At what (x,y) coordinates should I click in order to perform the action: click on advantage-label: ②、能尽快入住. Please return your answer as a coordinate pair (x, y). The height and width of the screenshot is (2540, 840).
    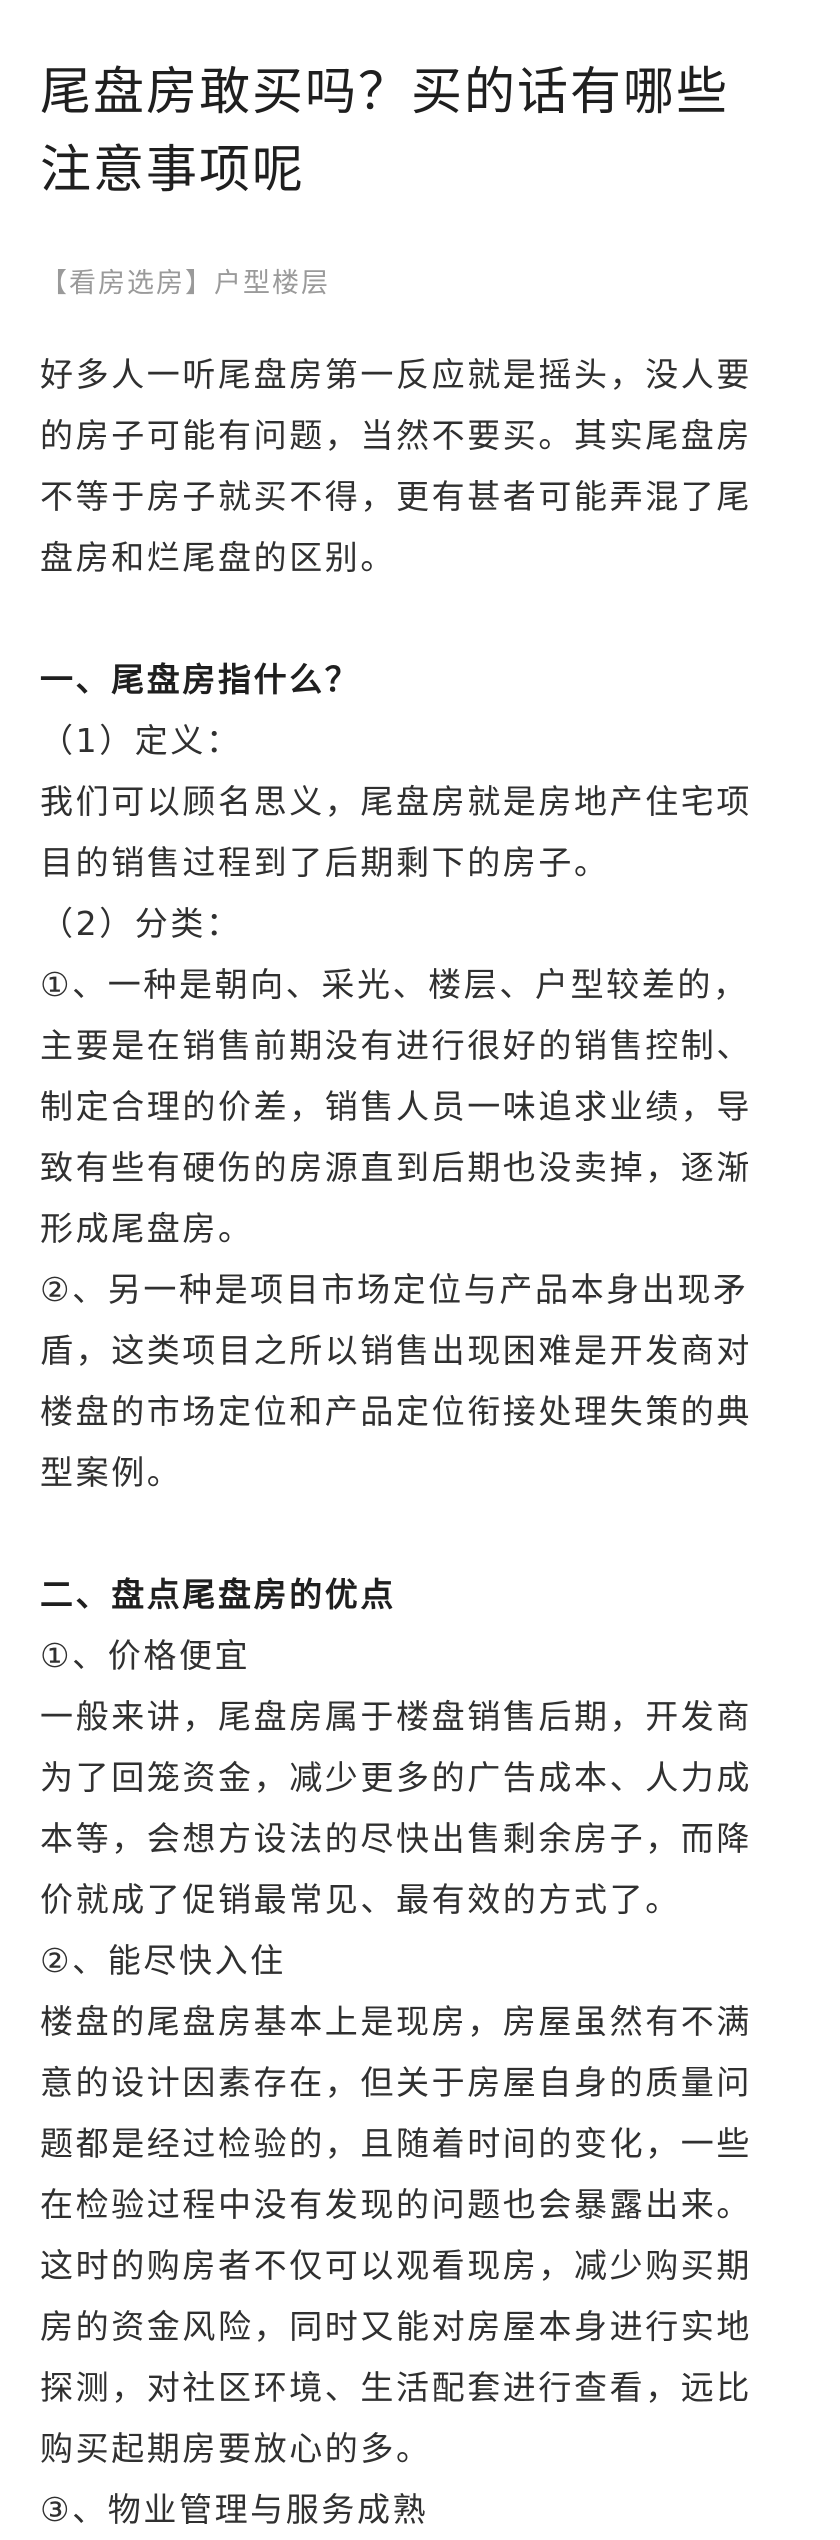
    Looking at the image, I should click on (163, 1960).